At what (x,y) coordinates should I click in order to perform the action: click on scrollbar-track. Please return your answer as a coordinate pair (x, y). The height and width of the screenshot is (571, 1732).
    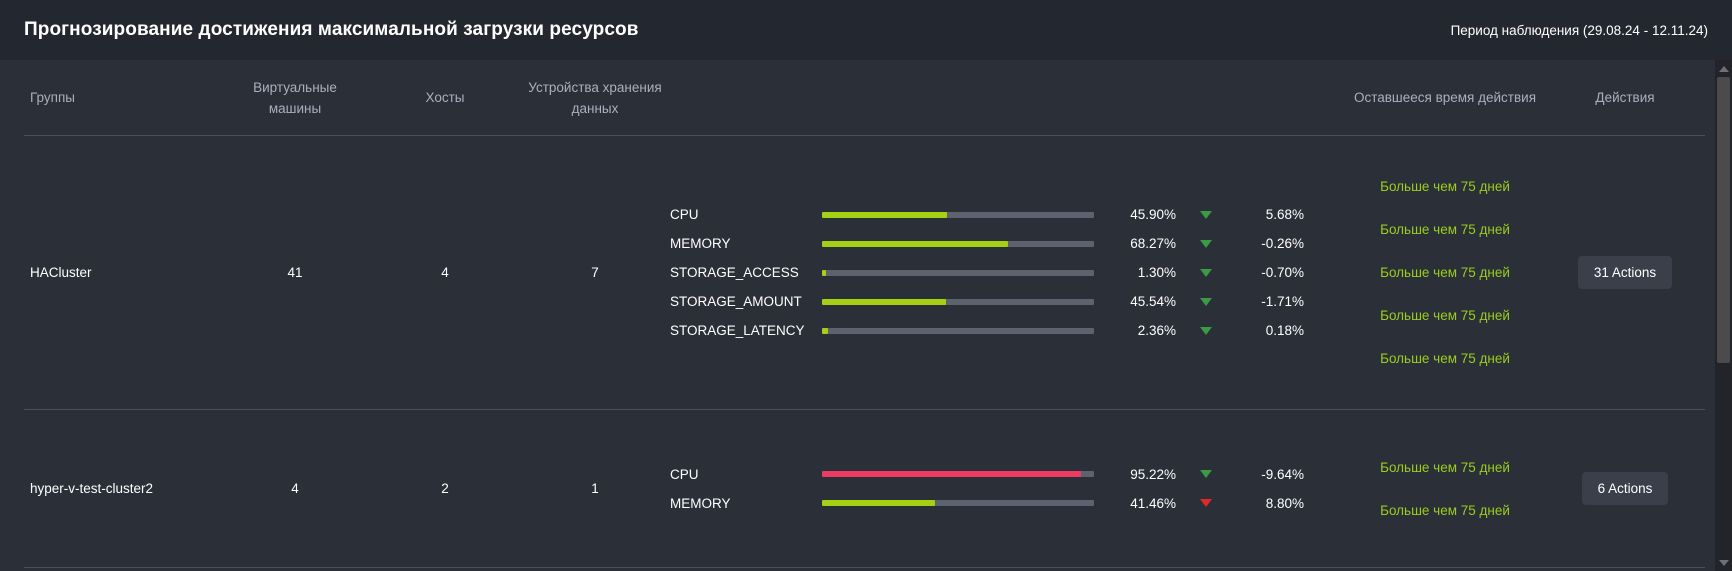
    Looking at the image, I should click on (1723, 315).